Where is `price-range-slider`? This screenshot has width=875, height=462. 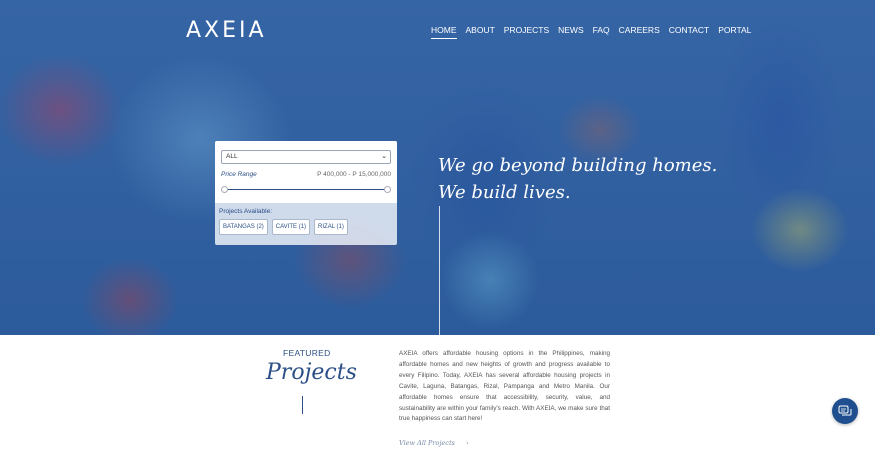
price-range-slider is located at coordinates (306, 189).